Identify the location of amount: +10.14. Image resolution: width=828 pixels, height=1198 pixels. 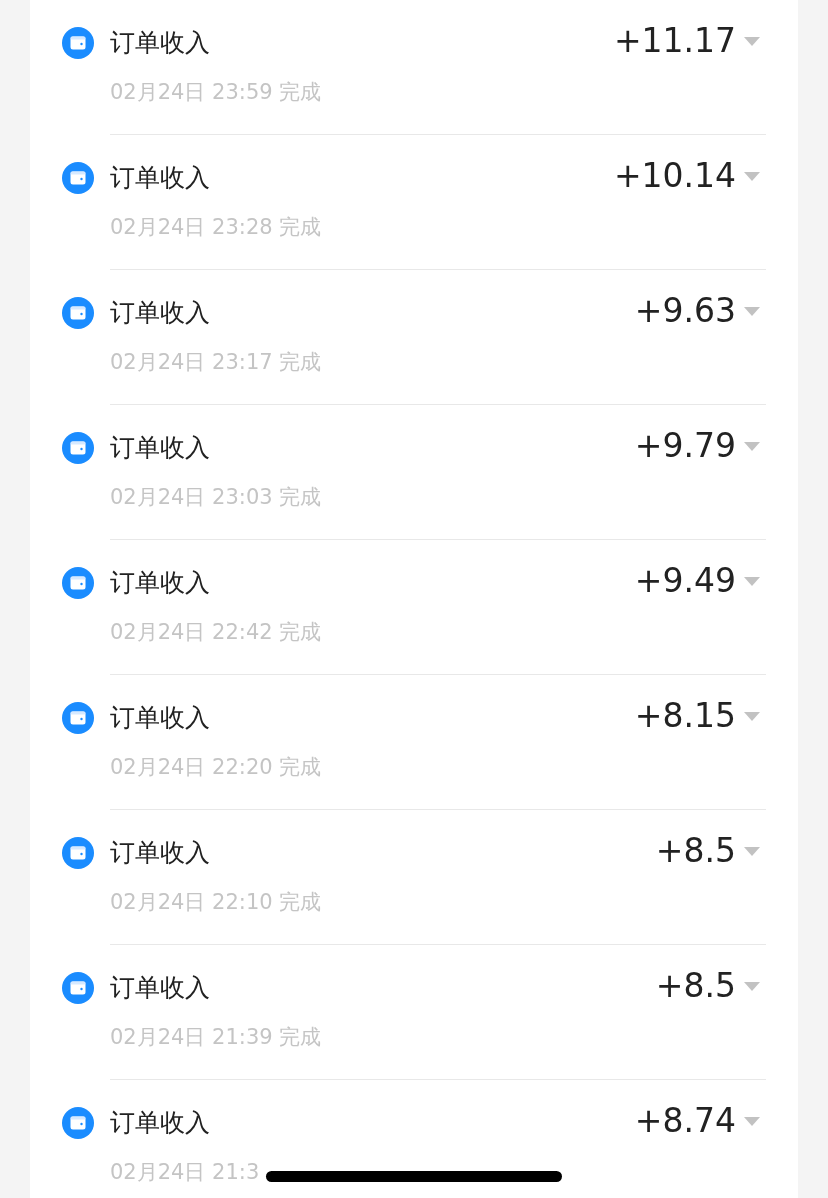
(674, 176).